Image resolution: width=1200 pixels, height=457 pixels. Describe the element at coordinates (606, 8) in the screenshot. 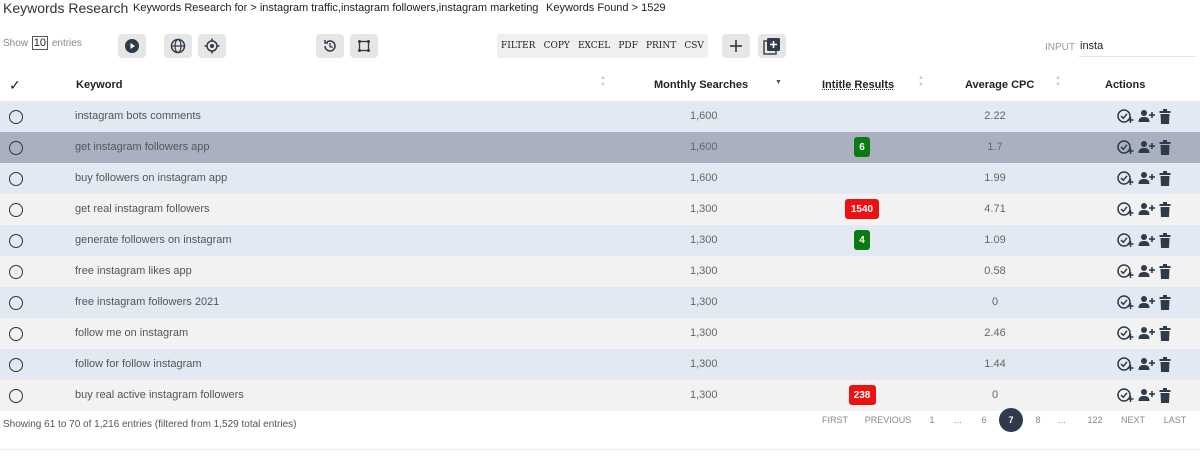

I see `keywords-found-text: Keywords Found > 1529` at that location.